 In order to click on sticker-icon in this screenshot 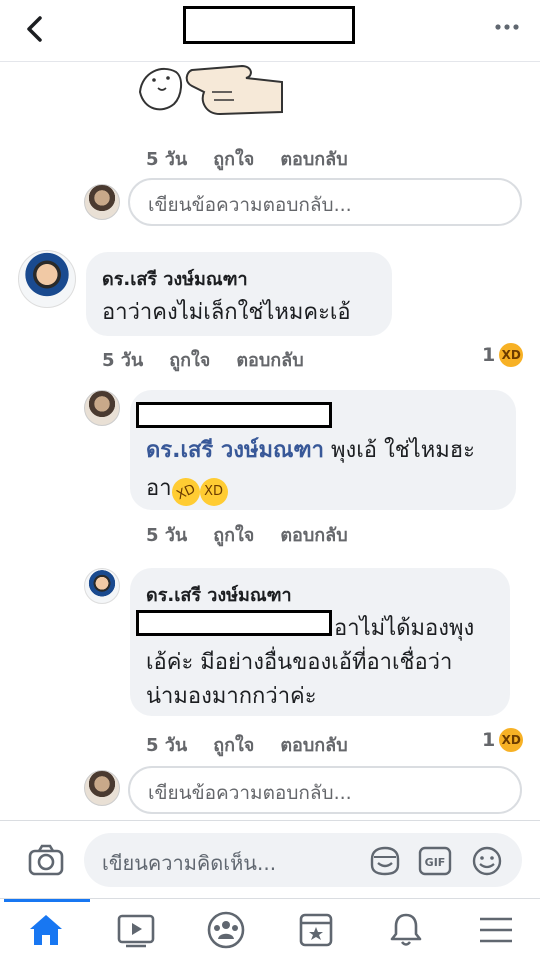, I will do `click(385, 861)`.